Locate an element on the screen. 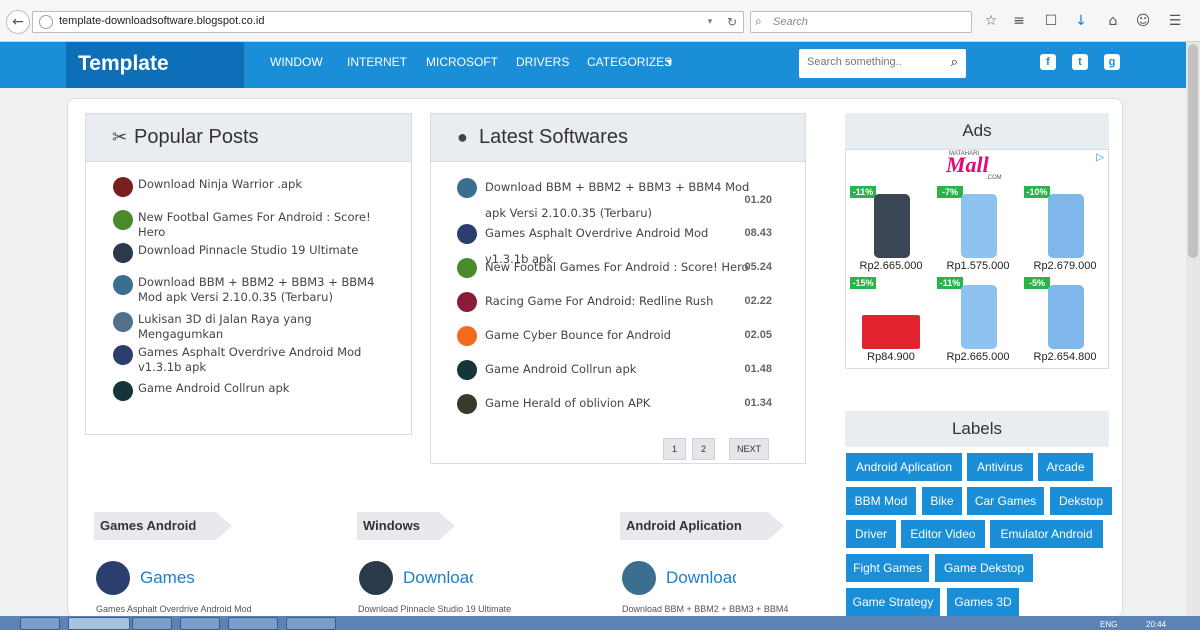  labels-header: Labels is located at coordinates (977, 429).